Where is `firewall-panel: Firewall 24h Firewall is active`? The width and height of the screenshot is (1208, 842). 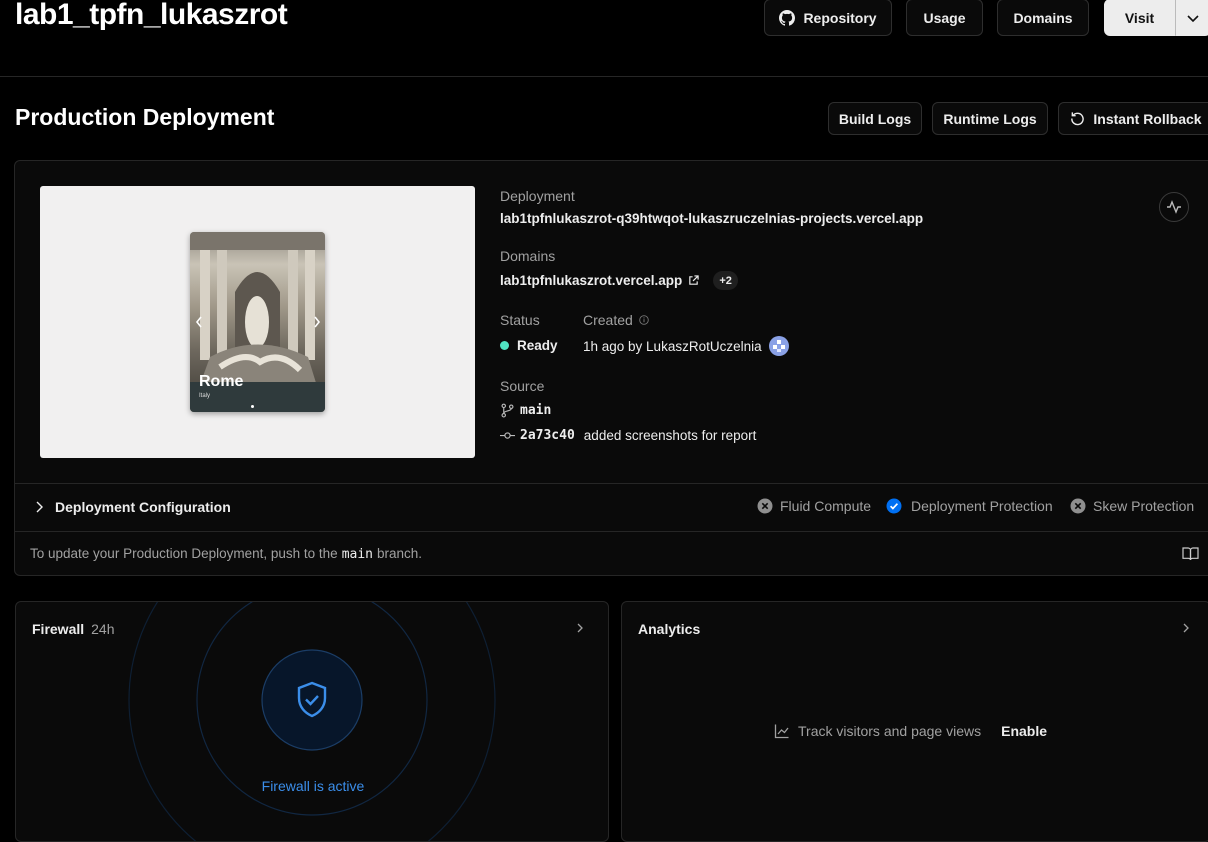
firewall-panel: Firewall 24h Firewall is active is located at coordinates (312, 721).